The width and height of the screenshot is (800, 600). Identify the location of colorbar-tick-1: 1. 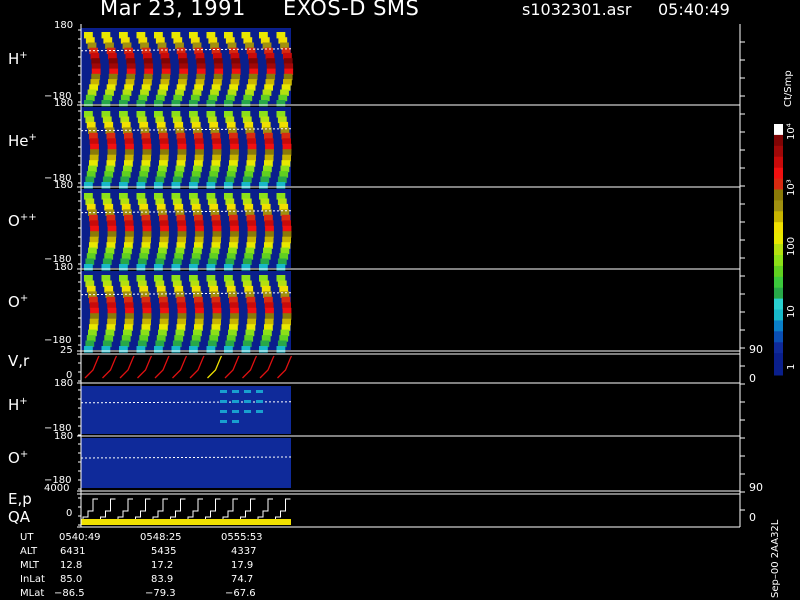
(791, 366).